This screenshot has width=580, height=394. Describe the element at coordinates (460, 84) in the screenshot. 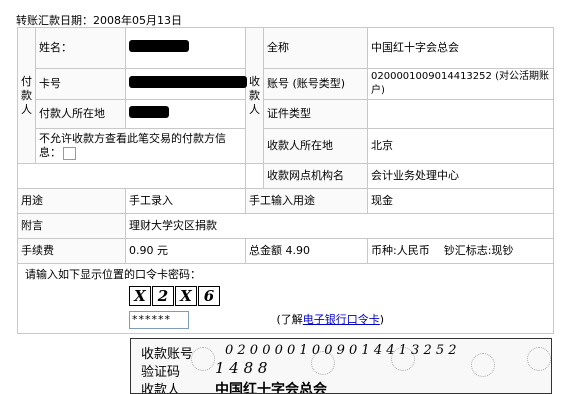

I see `payee-account-value: 0200001009014413252 (对公活期账户)` at that location.